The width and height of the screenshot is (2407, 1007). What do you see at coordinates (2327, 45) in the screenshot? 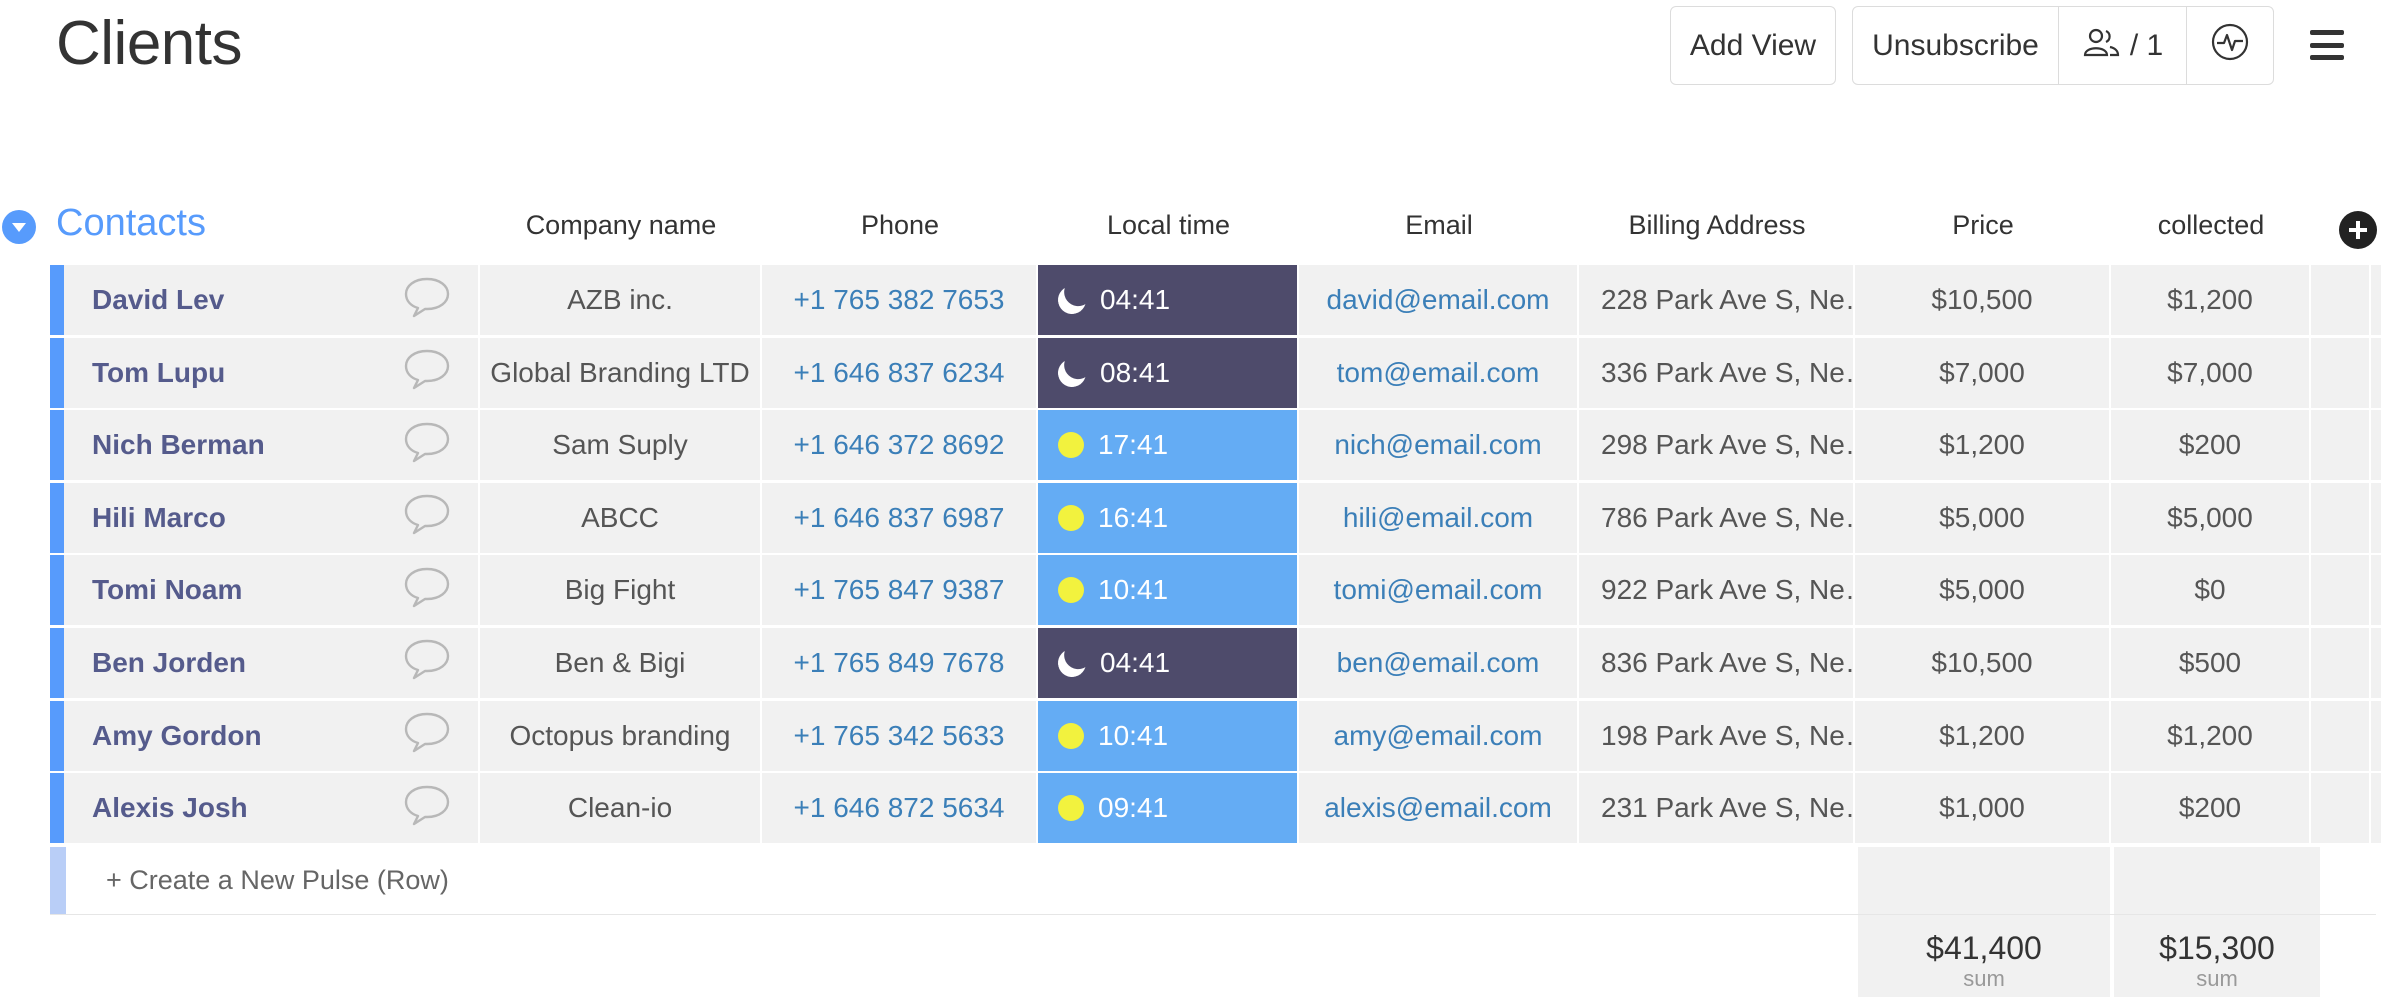
I see `menu-icon` at bounding box center [2327, 45].